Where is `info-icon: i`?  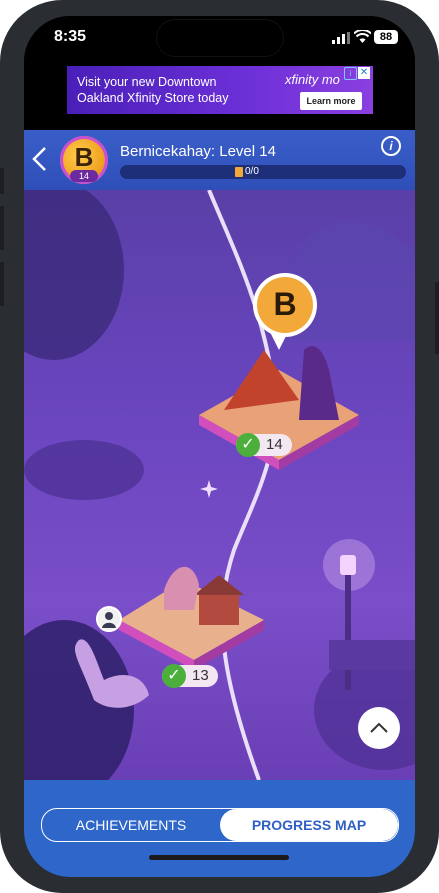 info-icon: i is located at coordinates (391, 146).